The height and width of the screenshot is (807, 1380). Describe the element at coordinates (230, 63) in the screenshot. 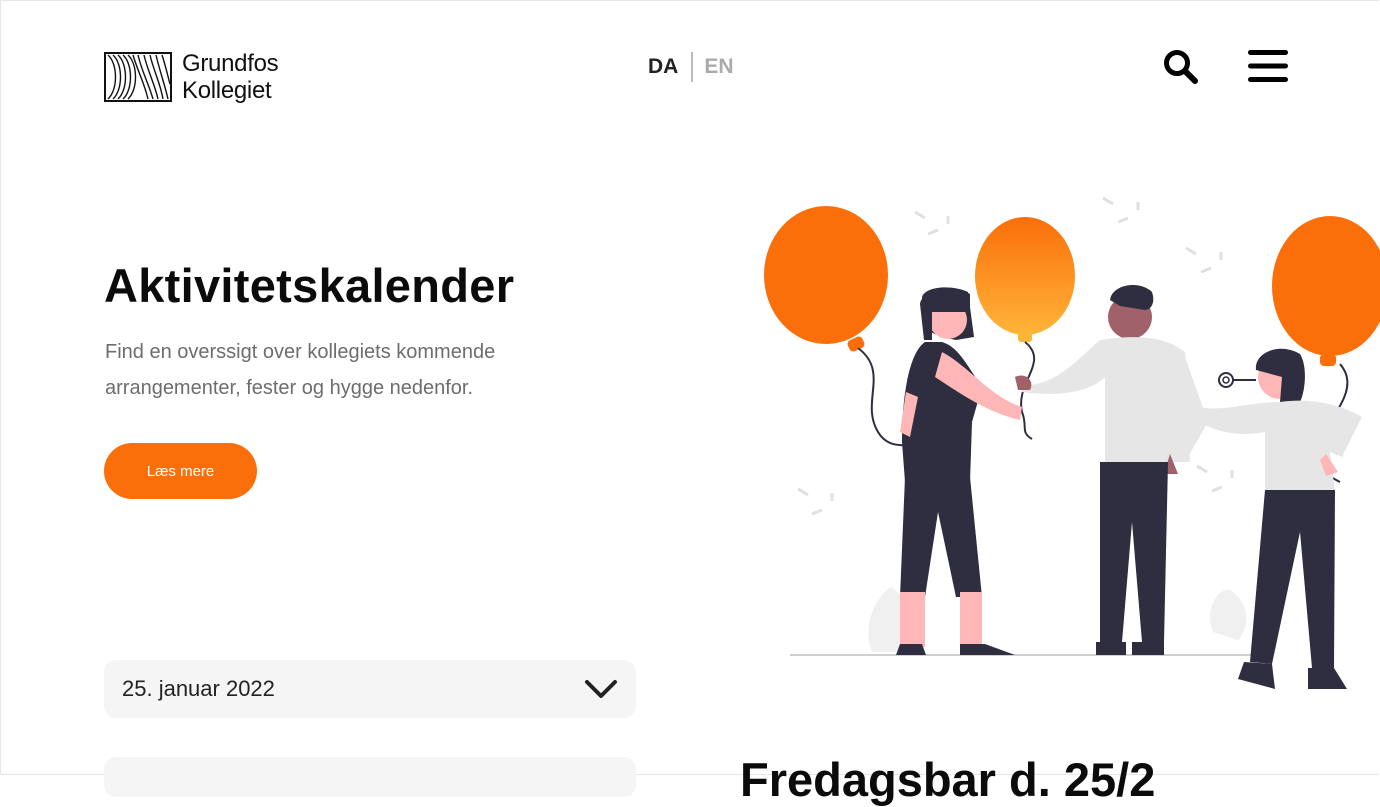

I see `logo-line1: Grundfos` at that location.